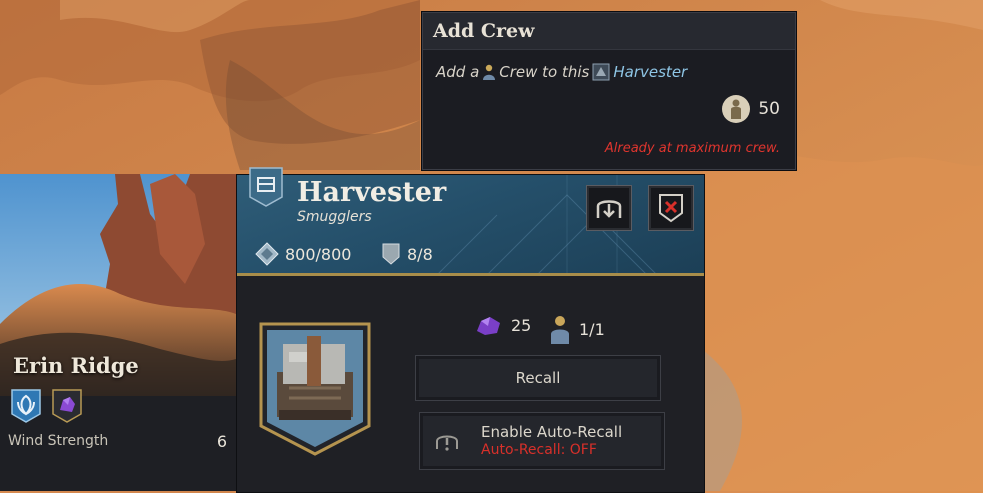 The height and width of the screenshot is (493, 983). I want to click on spice-cargo: 25, so click(503, 325).